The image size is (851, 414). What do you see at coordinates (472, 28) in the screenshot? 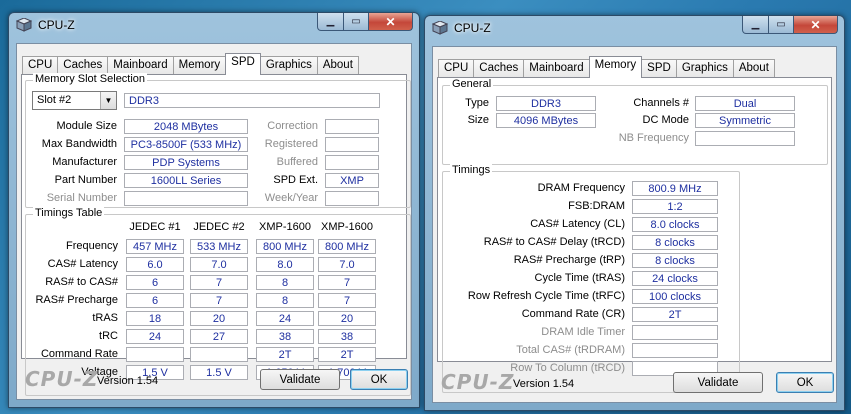
I see `window-title: CPU-Z` at bounding box center [472, 28].